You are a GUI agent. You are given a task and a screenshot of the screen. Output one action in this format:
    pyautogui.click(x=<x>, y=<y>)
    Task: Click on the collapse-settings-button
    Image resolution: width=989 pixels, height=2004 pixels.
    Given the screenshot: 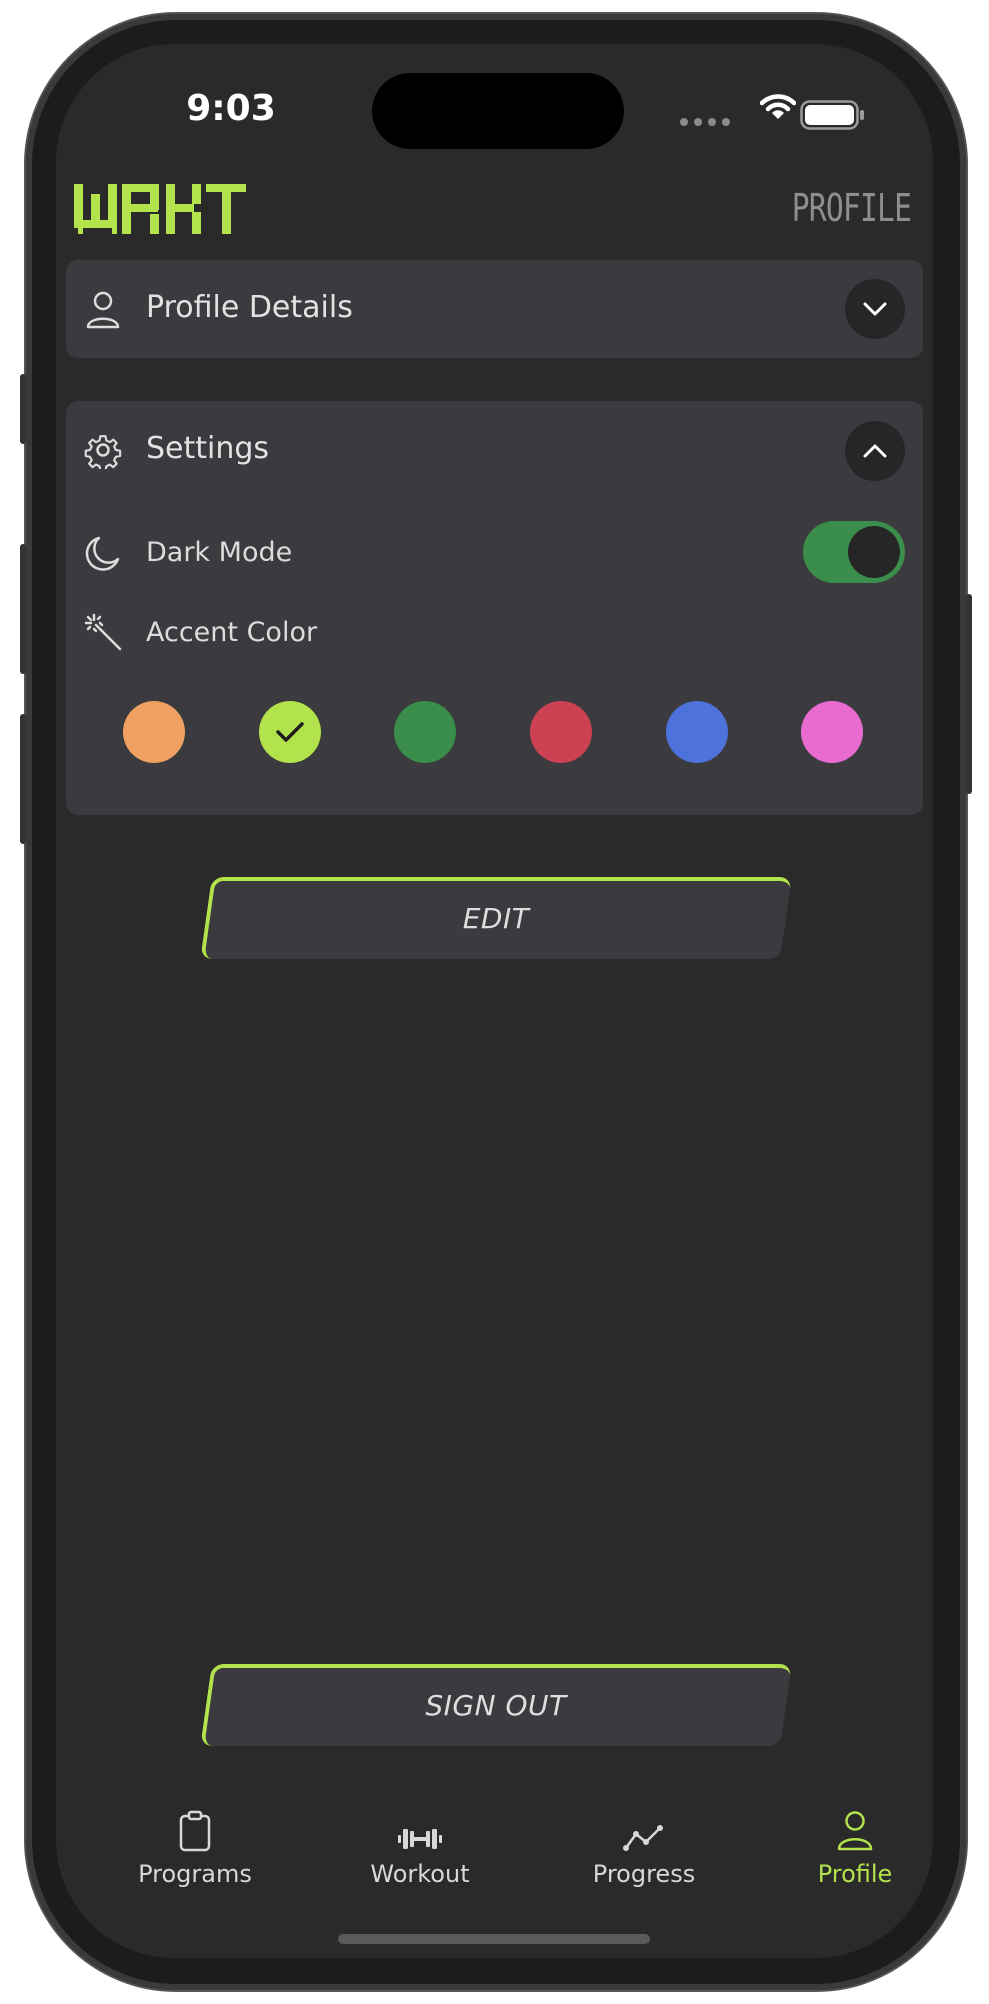 What is the action you would take?
    pyautogui.click(x=875, y=451)
    